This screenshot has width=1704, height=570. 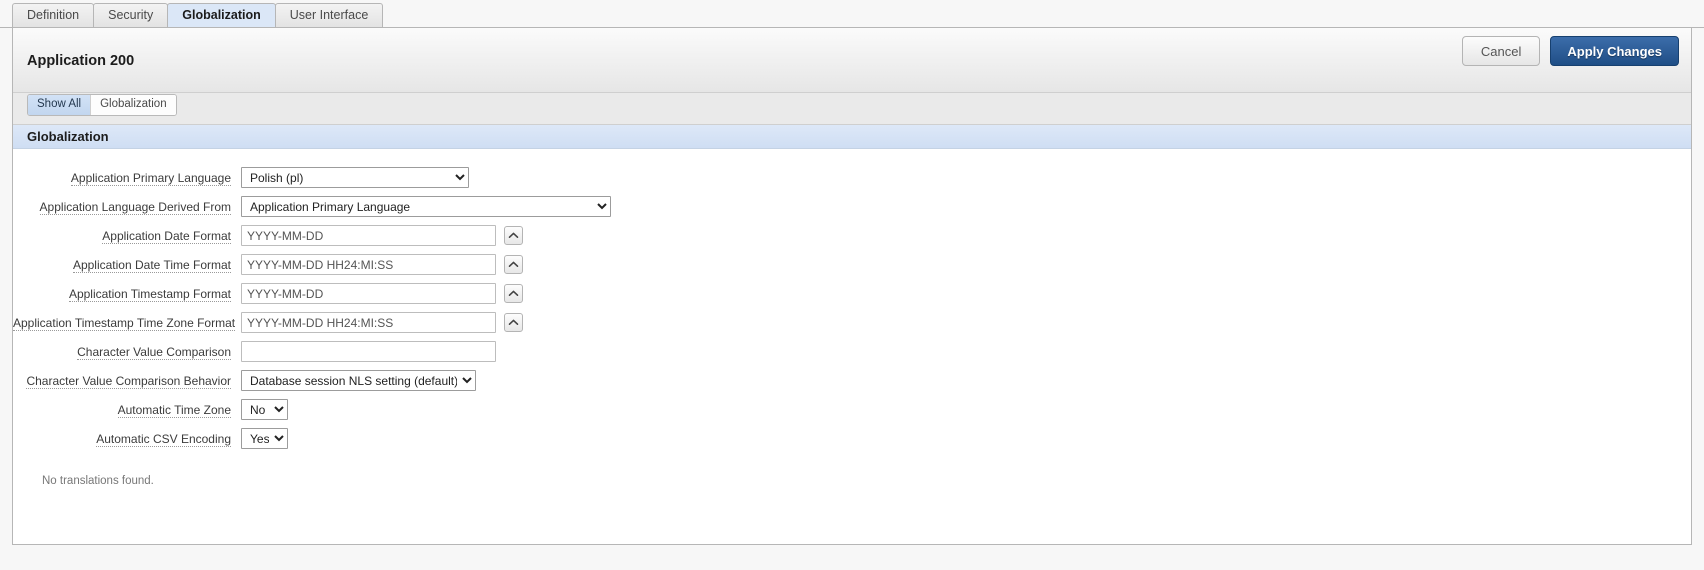 I want to click on header-button-group: Cancel Apply Changes, so click(x=1570, y=51).